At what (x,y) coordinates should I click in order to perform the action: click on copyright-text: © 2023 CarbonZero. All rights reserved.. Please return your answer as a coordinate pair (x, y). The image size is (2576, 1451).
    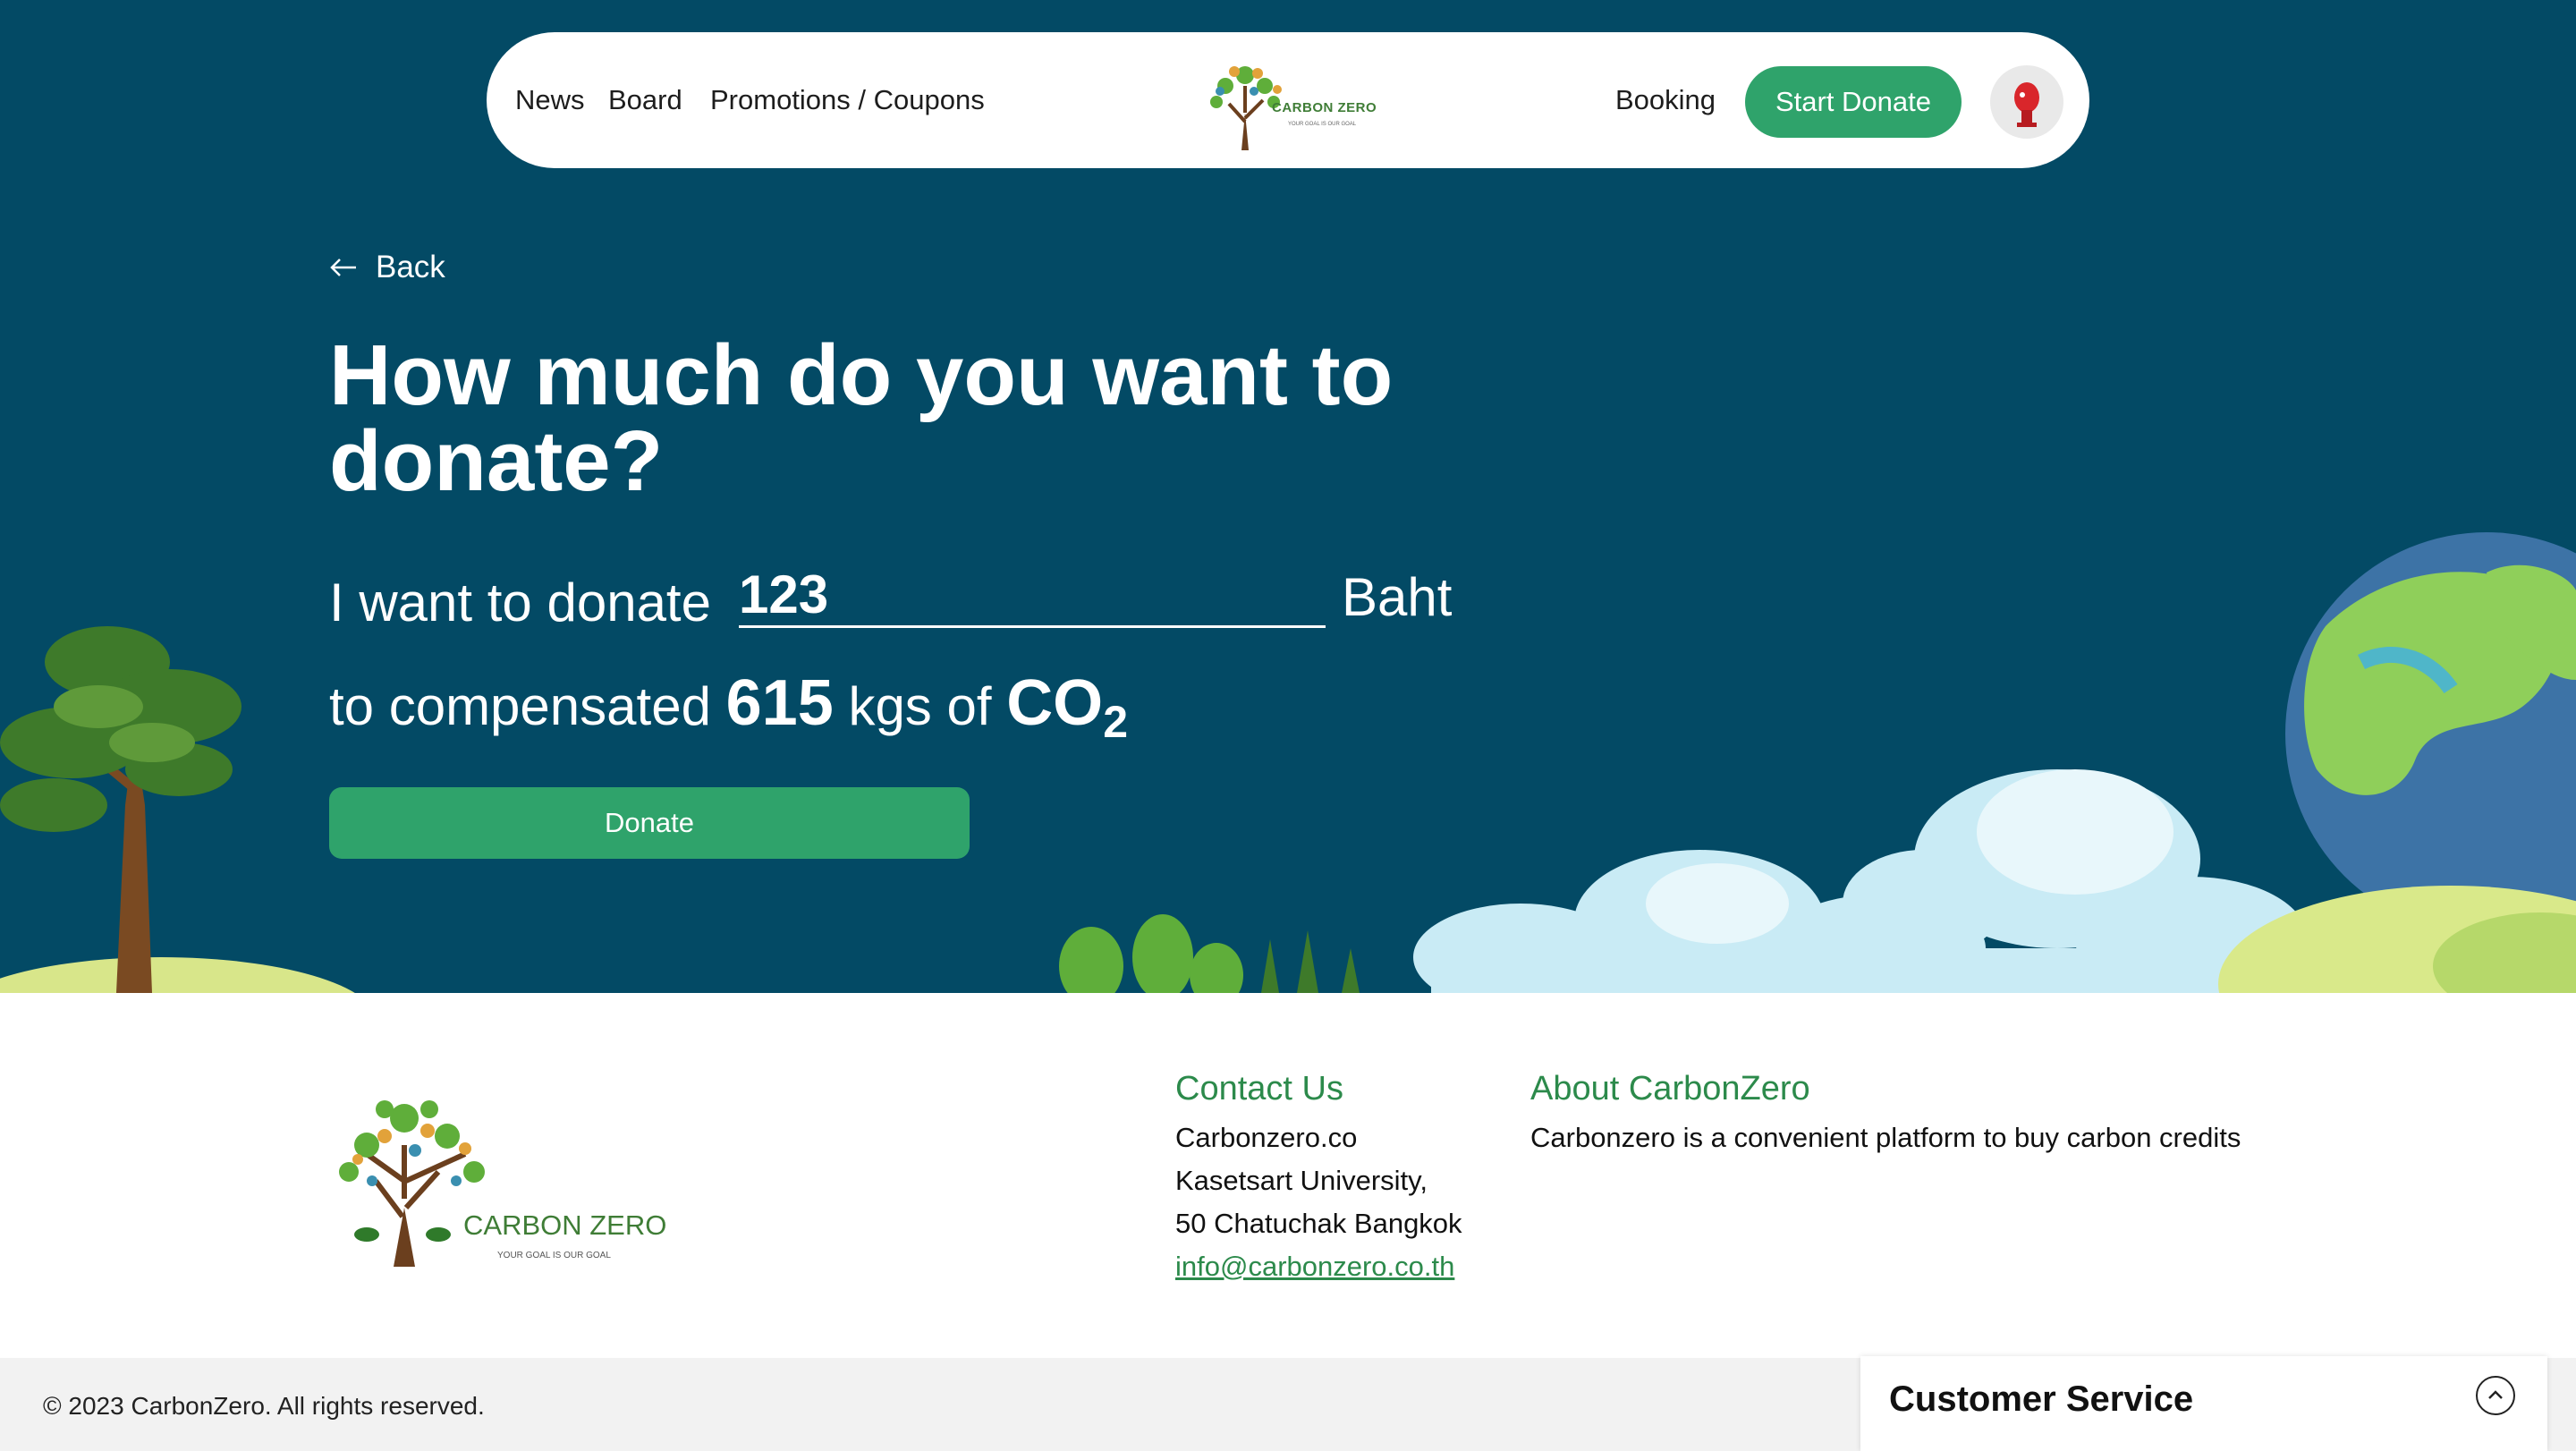
    Looking at the image, I should click on (264, 1406).